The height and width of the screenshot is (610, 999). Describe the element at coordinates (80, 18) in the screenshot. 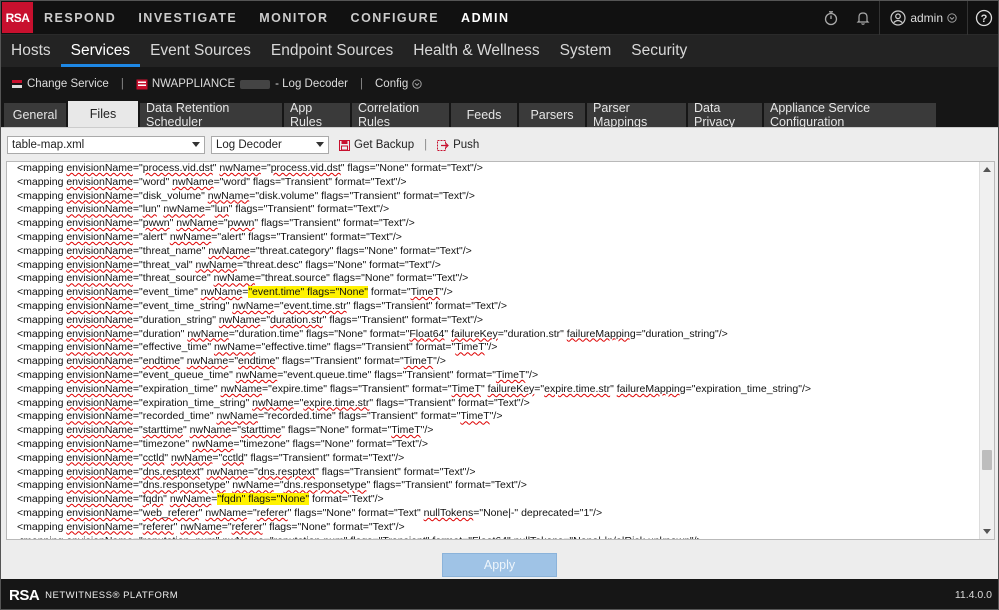

I see `topnav-respond: RESPOND` at that location.